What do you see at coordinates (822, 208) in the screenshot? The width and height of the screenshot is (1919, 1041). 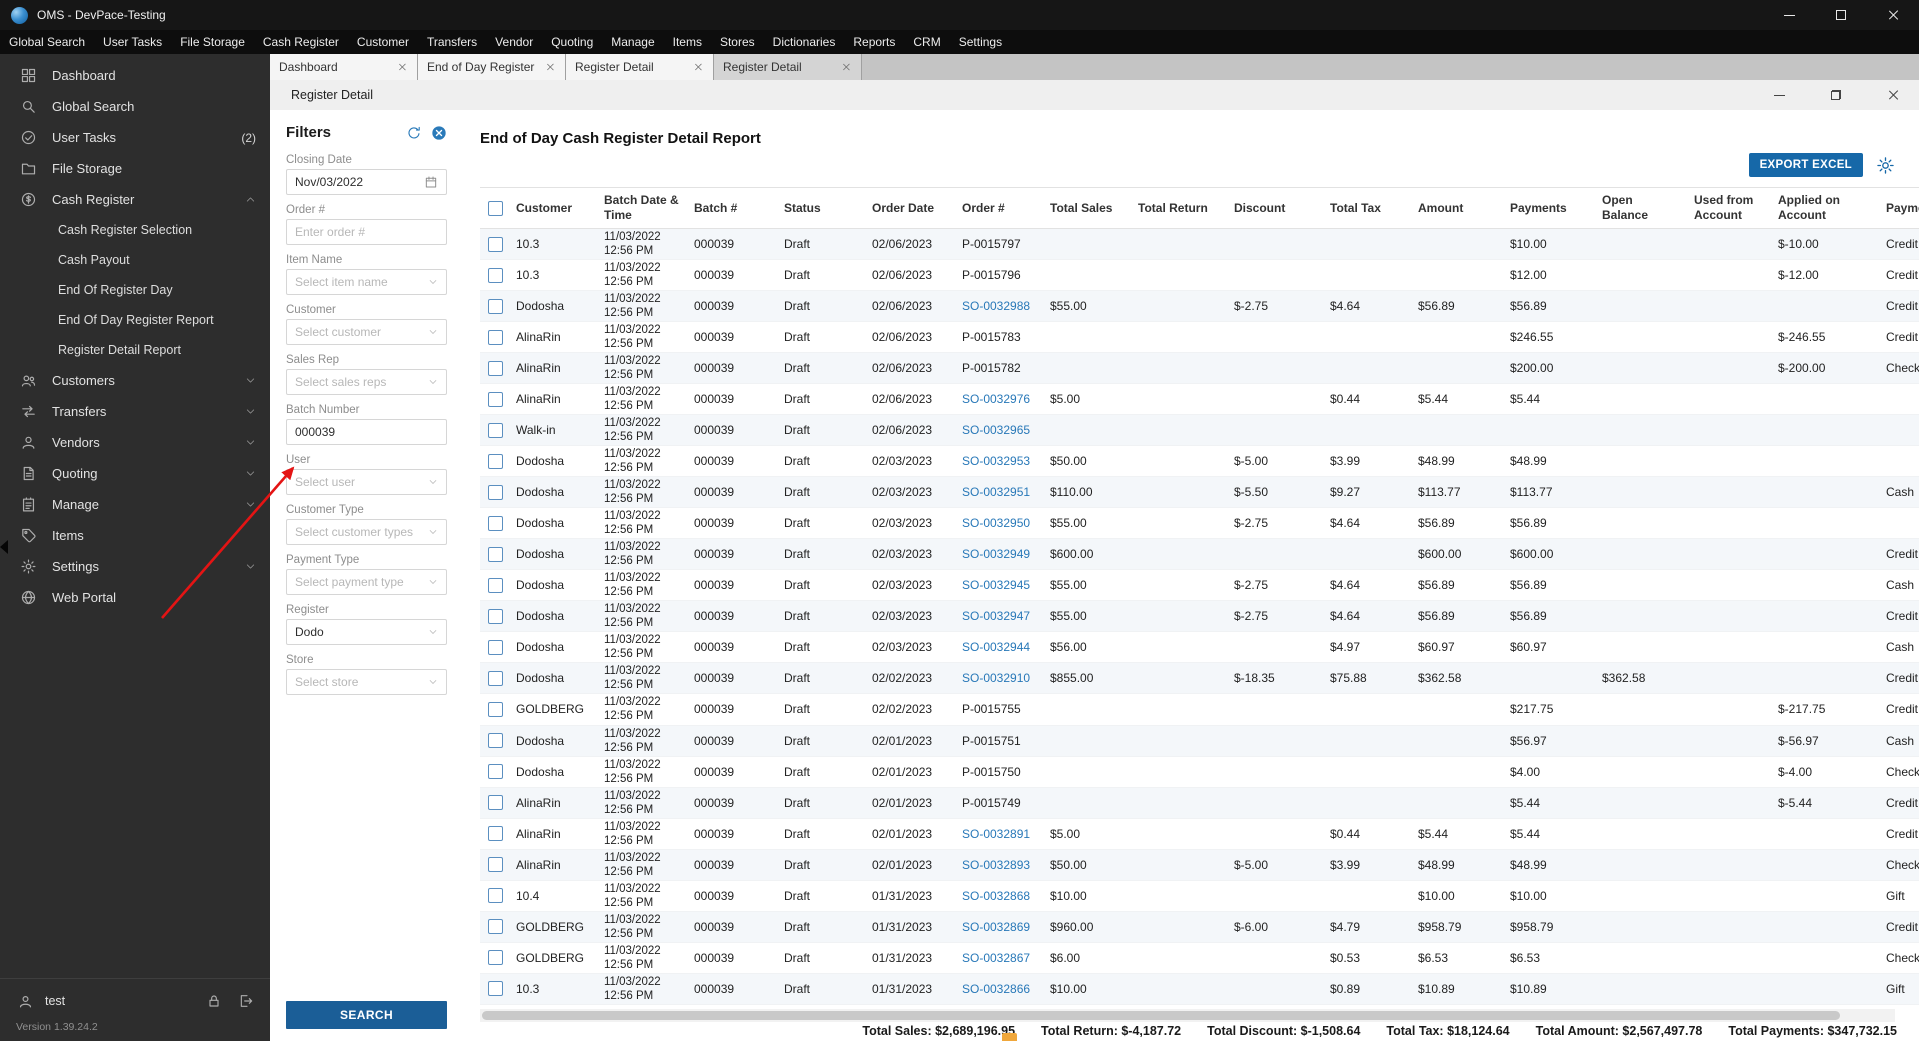 I see `column-header-status: Status` at bounding box center [822, 208].